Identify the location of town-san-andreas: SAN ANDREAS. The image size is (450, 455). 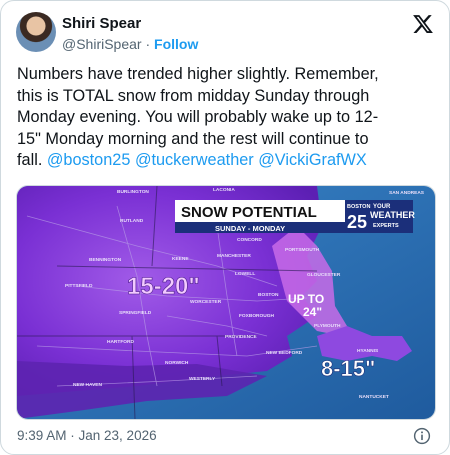
(407, 193).